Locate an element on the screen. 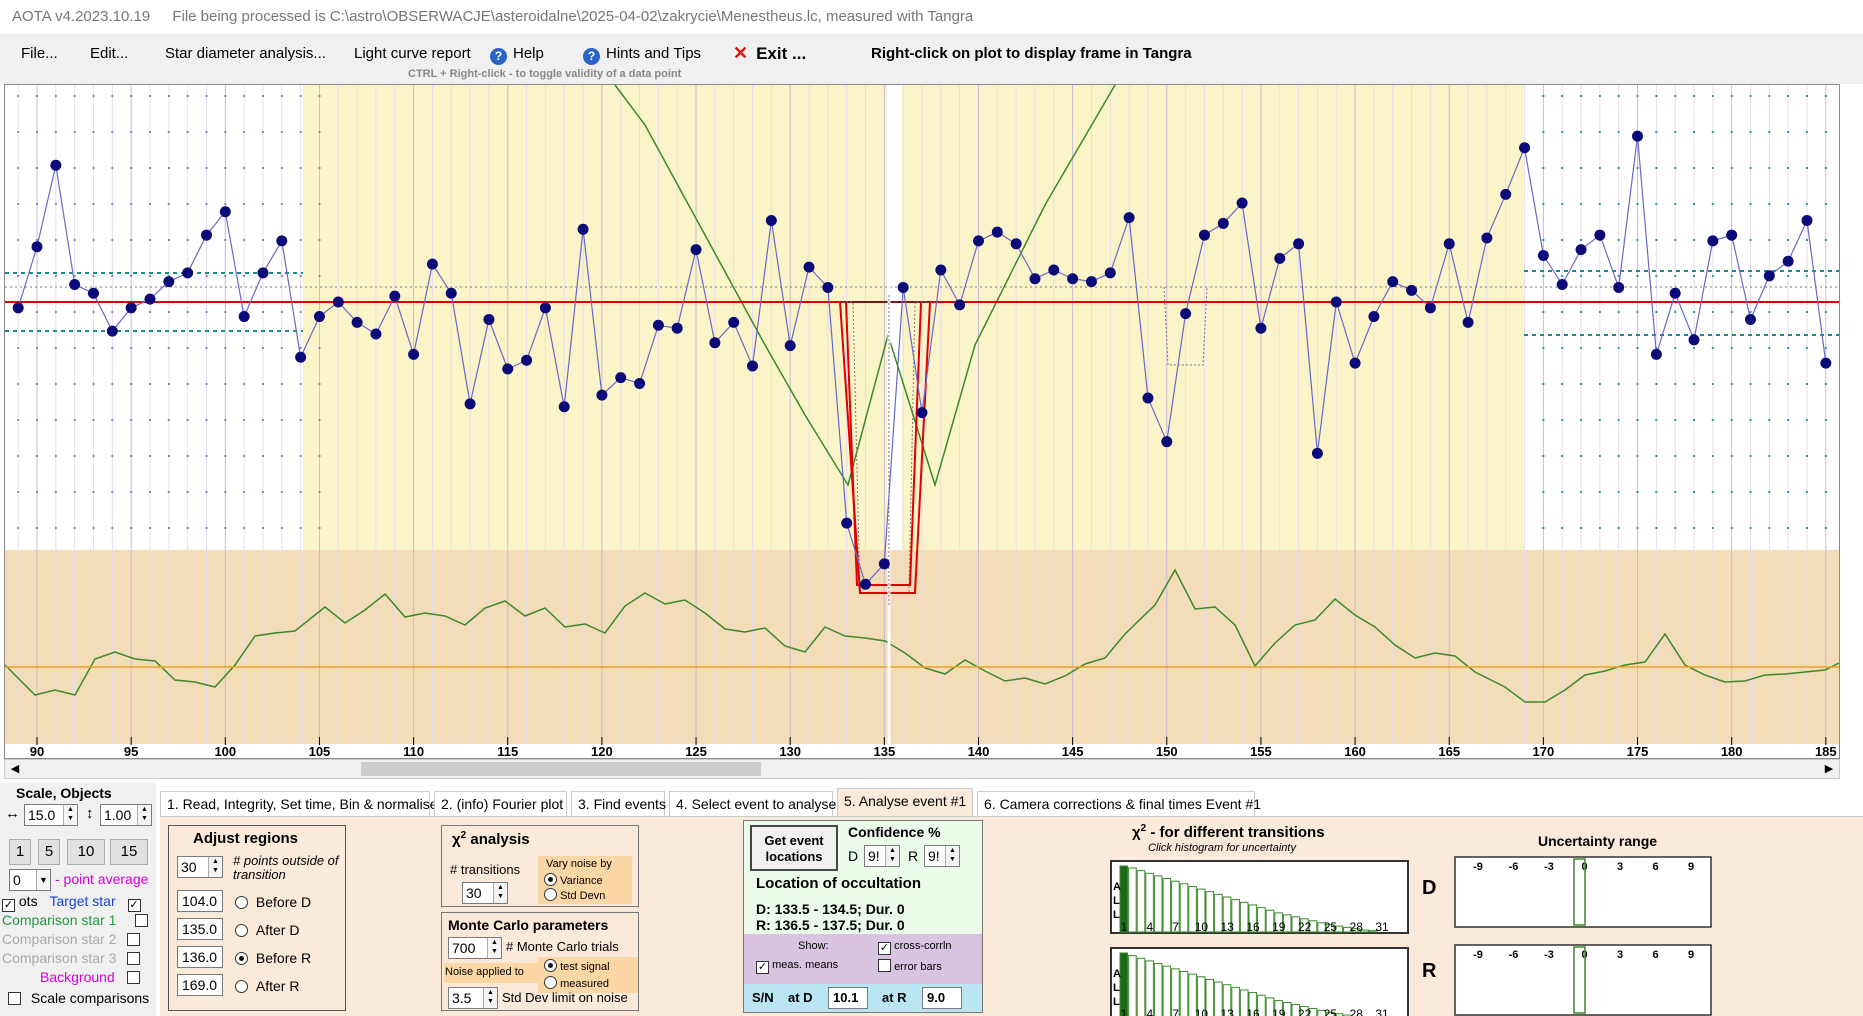 Image resolution: width=1863 pixels, height=1016 pixels. points-outside-input: 30 ▲ ▼ is located at coordinates (200, 867).